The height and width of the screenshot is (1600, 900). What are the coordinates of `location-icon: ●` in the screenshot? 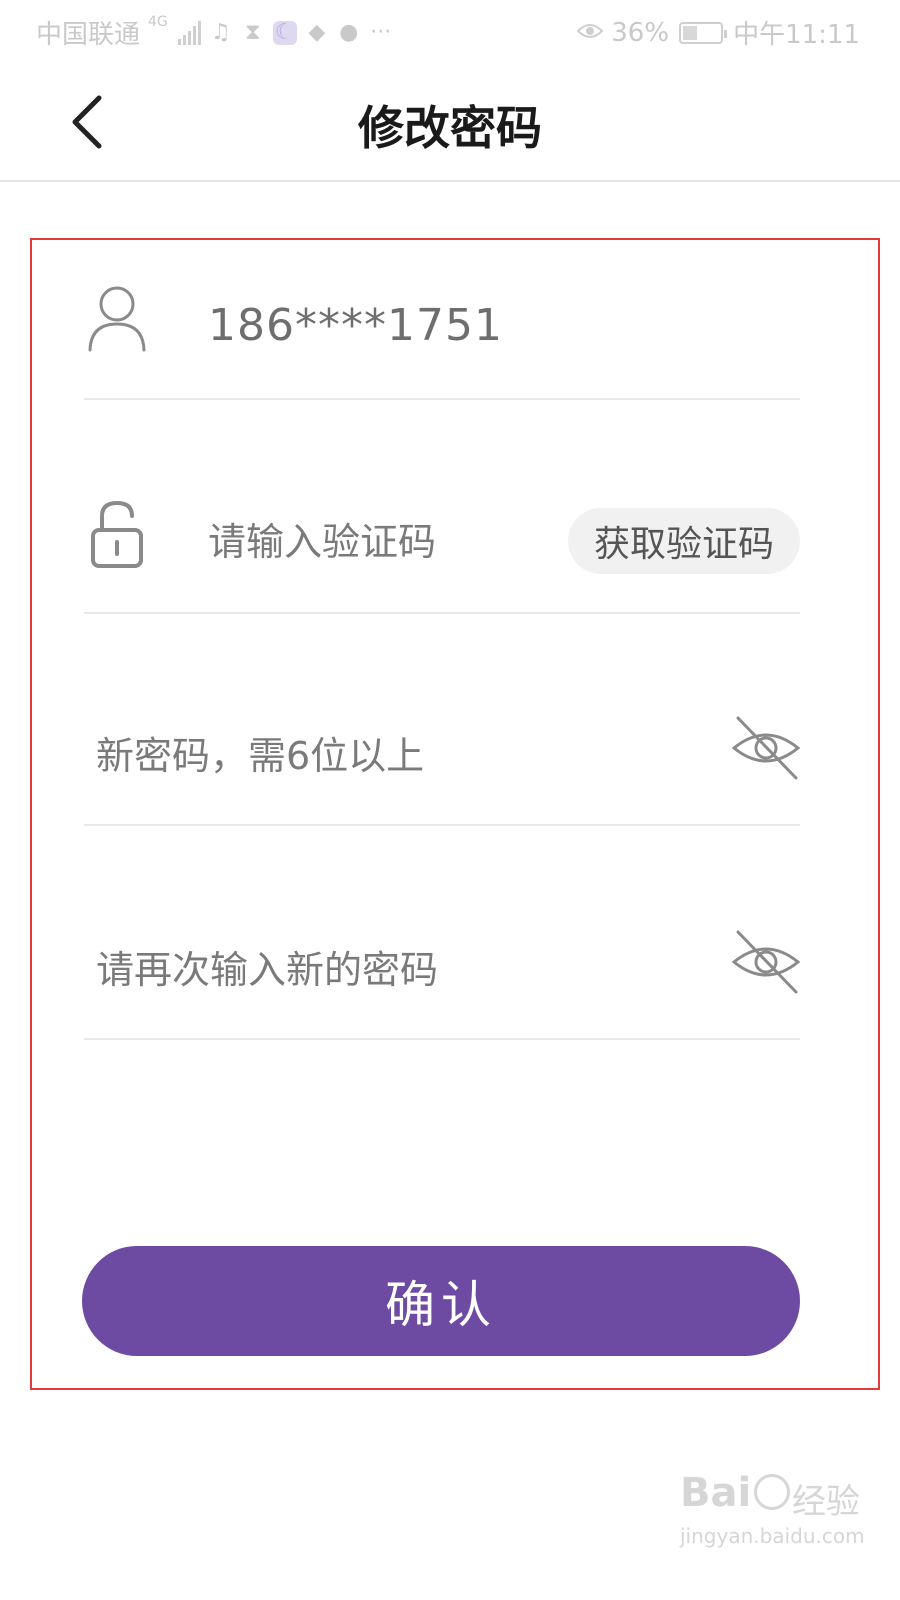 It's located at (349, 32).